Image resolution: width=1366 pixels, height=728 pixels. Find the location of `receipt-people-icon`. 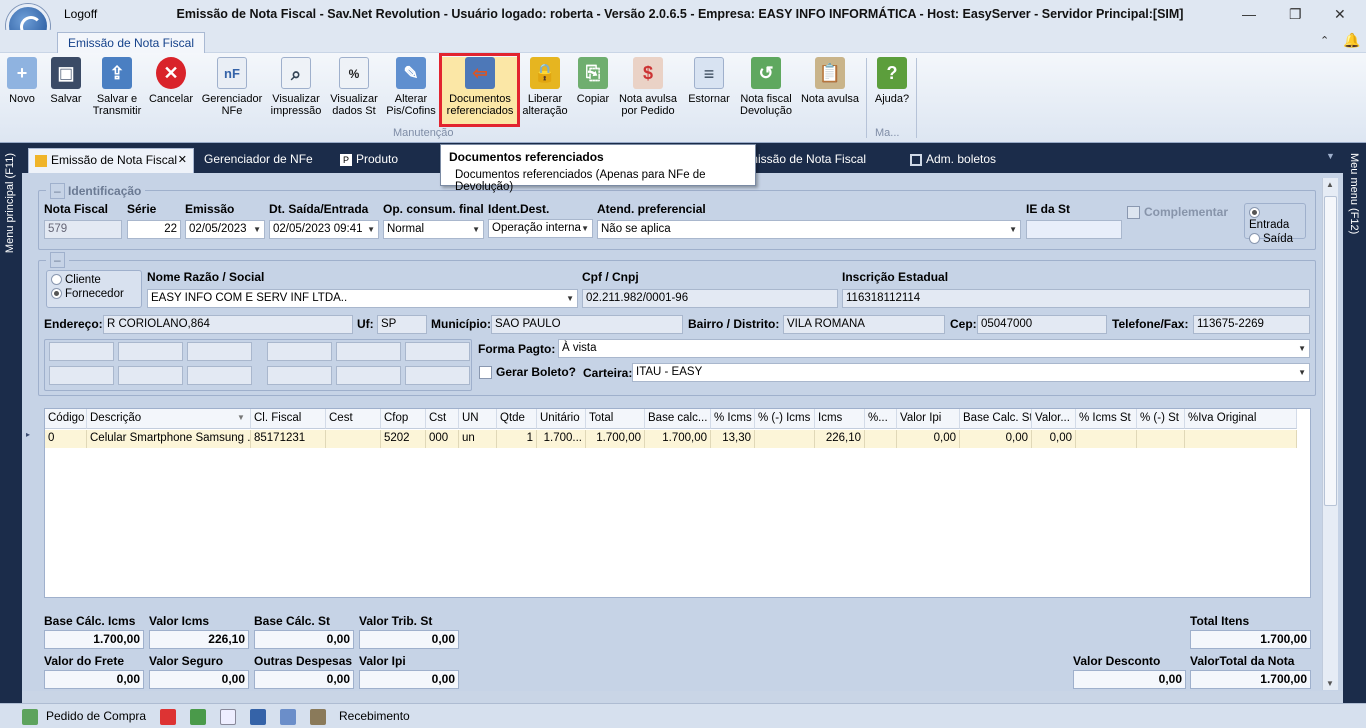

receipt-people-icon is located at coordinates (318, 717).